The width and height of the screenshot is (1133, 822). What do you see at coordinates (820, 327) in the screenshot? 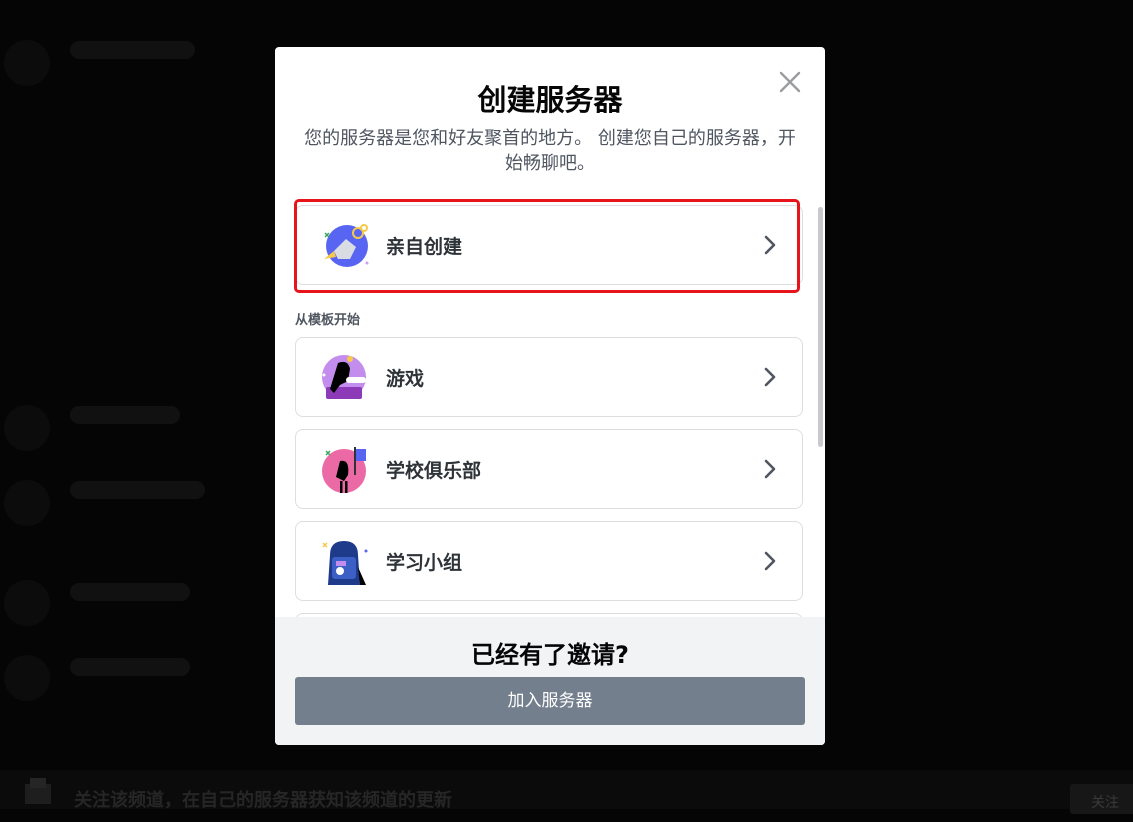
I see `scrollbar` at bounding box center [820, 327].